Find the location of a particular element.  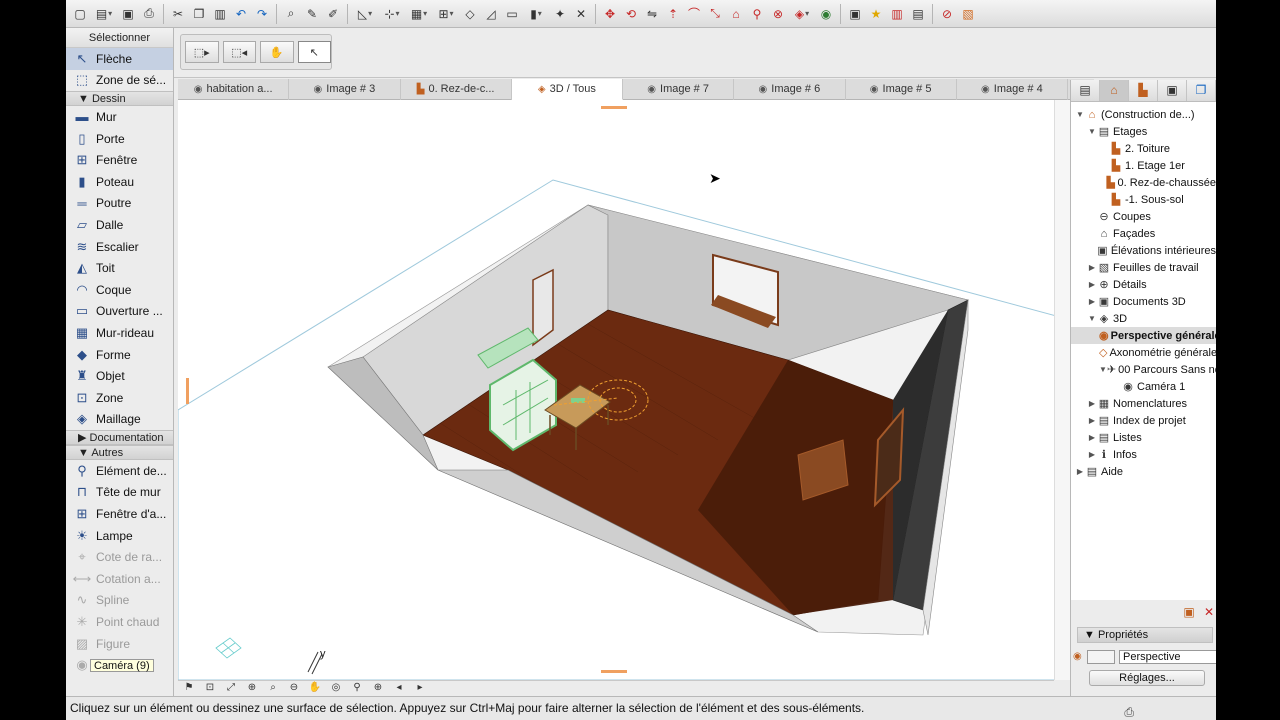

offset-icon: ◈ is located at coordinates (802, 14).